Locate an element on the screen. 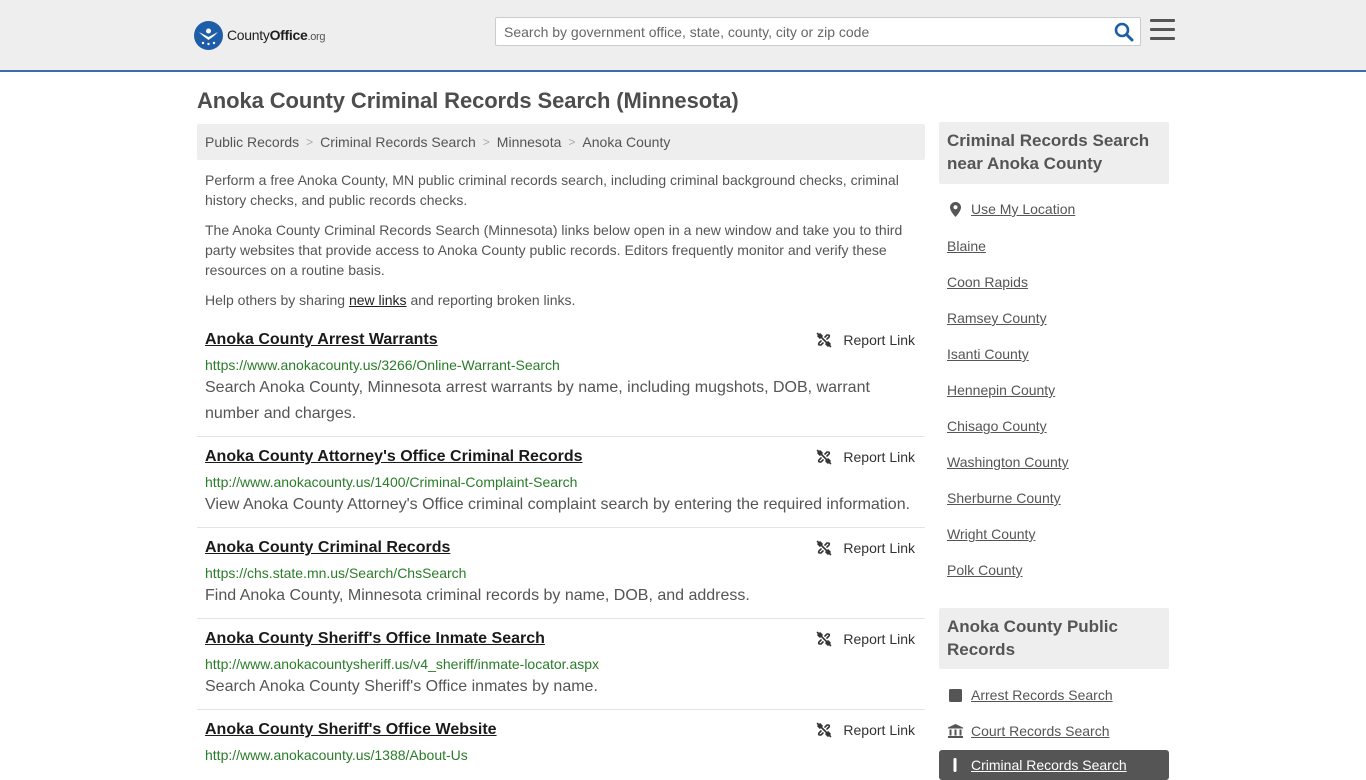 The height and width of the screenshot is (780, 1366). public-records-heading: Anoka County Public Records is located at coordinates (1054, 638).